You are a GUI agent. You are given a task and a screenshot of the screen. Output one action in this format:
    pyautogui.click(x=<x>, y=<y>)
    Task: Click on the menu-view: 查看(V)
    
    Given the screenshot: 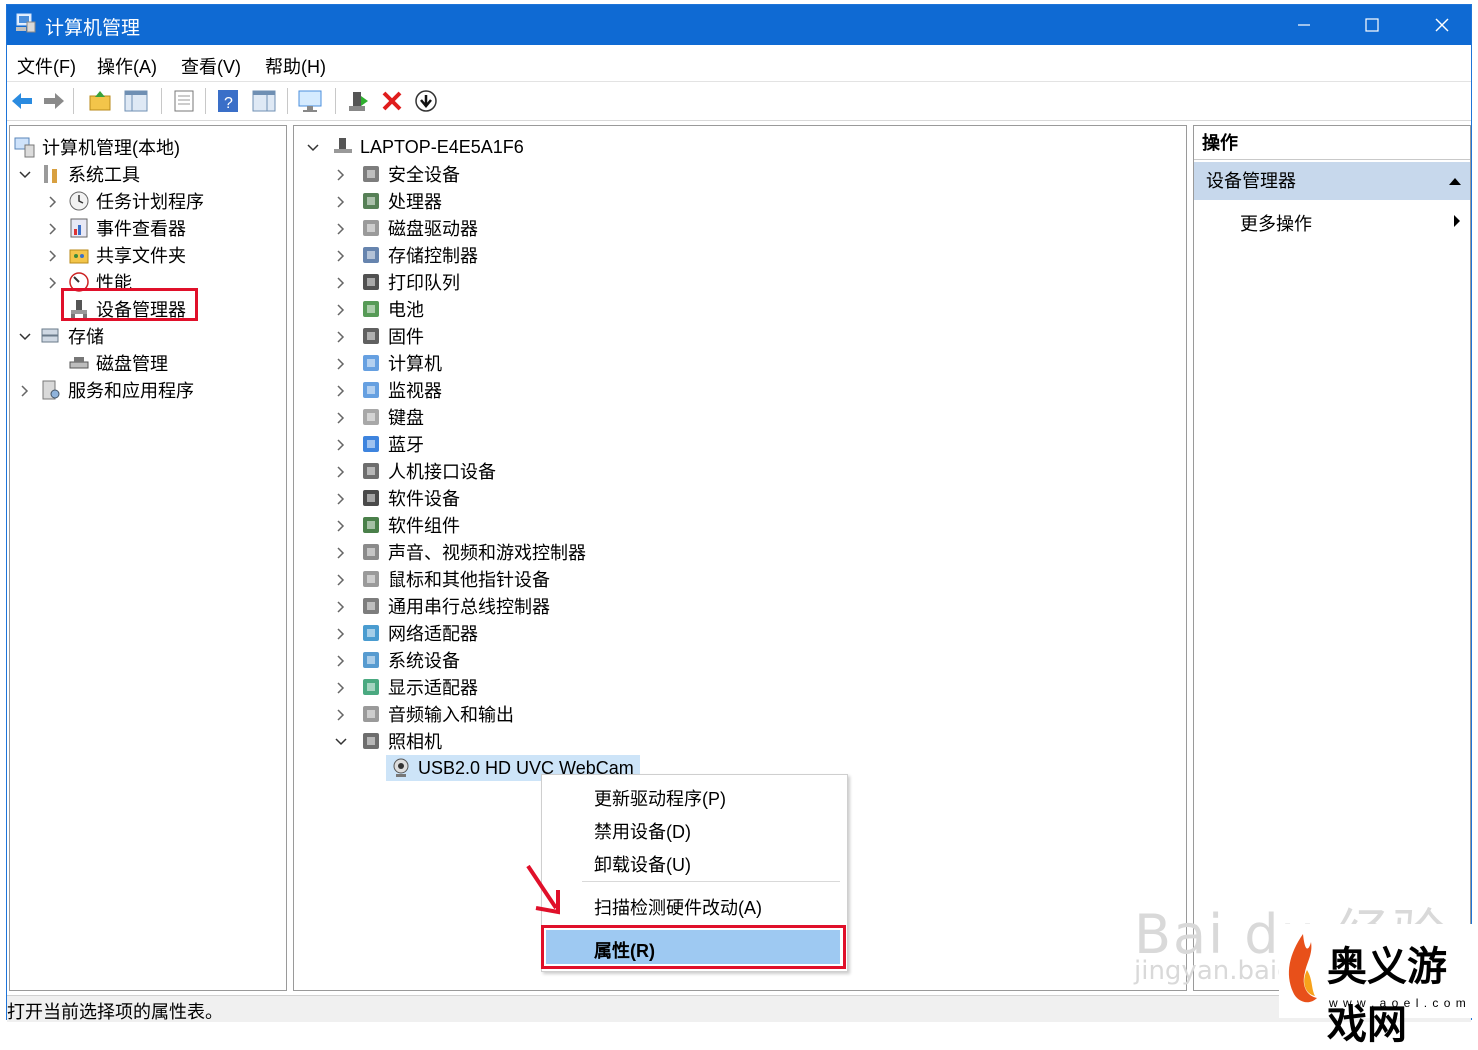 What is the action you would take?
    pyautogui.click(x=211, y=66)
    